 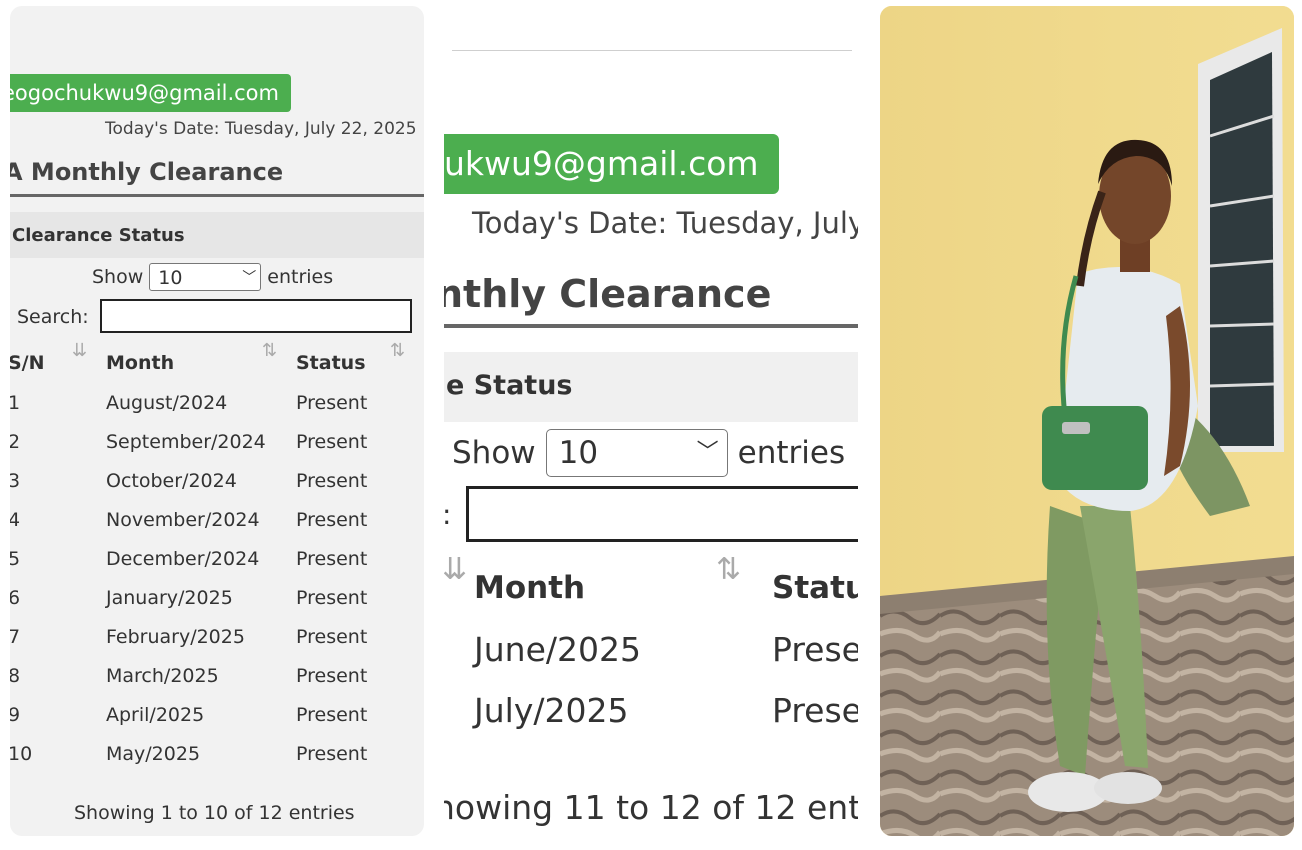 What do you see at coordinates (21, 754) in the screenshot?
I see `row-sn: 10` at bounding box center [21, 754].